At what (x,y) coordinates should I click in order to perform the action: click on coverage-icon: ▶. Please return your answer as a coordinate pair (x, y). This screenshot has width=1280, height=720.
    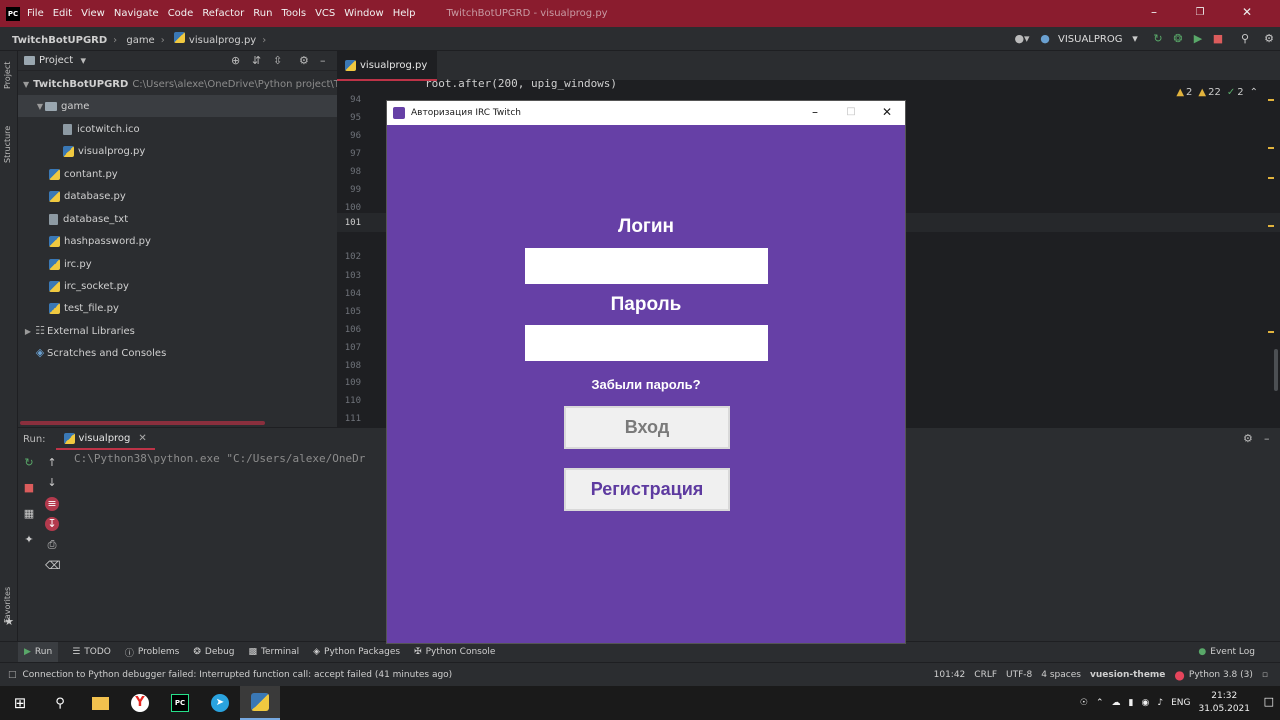
    Looking at the image, I should click on (1198, 39).